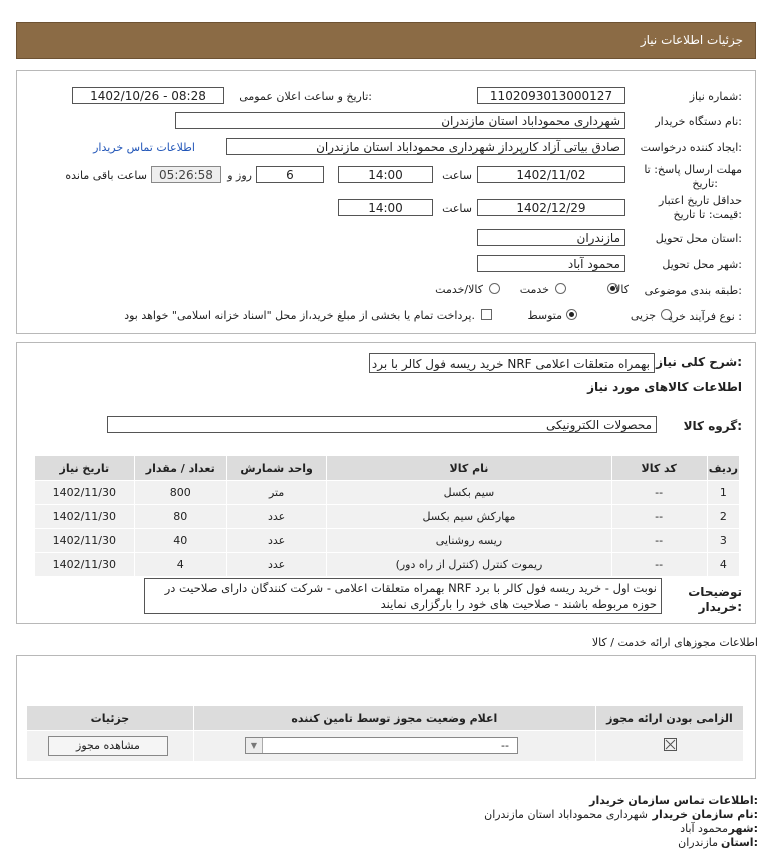  Describe the element at coordinates (385, 207) in the screenshot. I see `validity-time-field: 14:00` at that location.